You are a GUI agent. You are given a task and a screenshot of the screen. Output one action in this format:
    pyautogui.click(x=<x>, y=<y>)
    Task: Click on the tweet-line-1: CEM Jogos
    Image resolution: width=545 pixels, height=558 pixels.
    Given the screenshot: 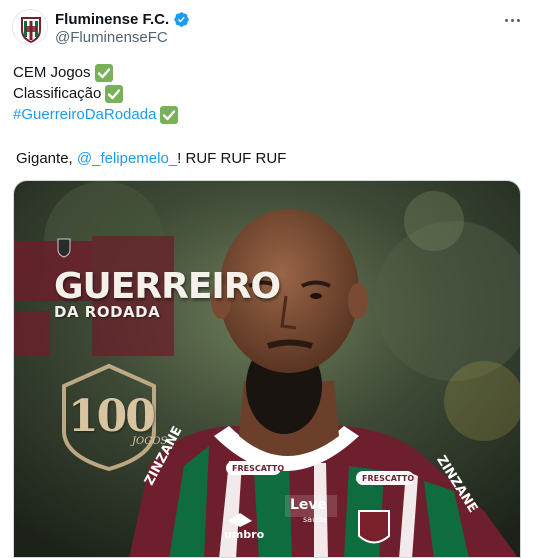 What is the action you would take?
    pyautogui.click(x=95, y=72)
    